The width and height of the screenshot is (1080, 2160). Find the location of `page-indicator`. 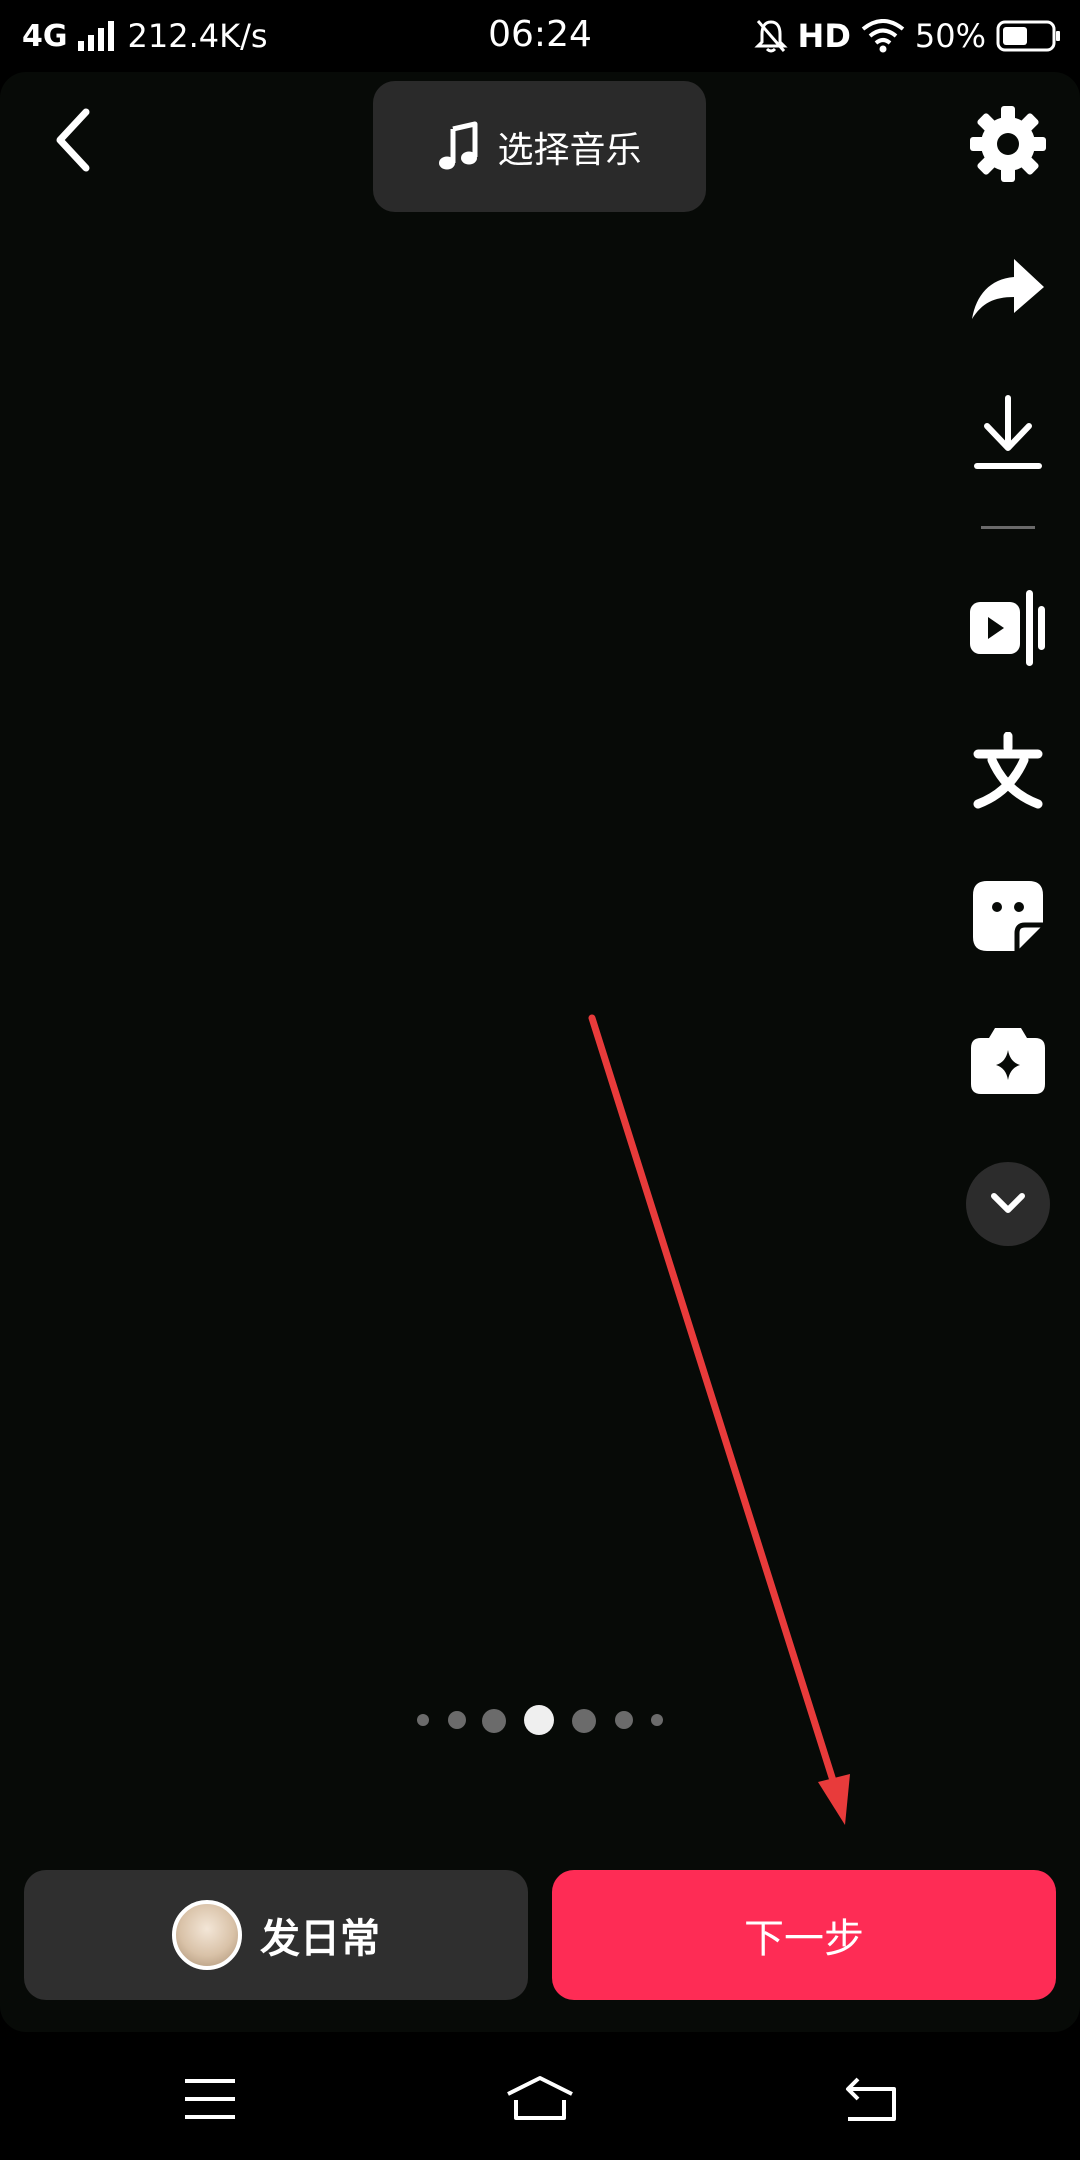

page-indicator is located at coordinates (540, 1720).